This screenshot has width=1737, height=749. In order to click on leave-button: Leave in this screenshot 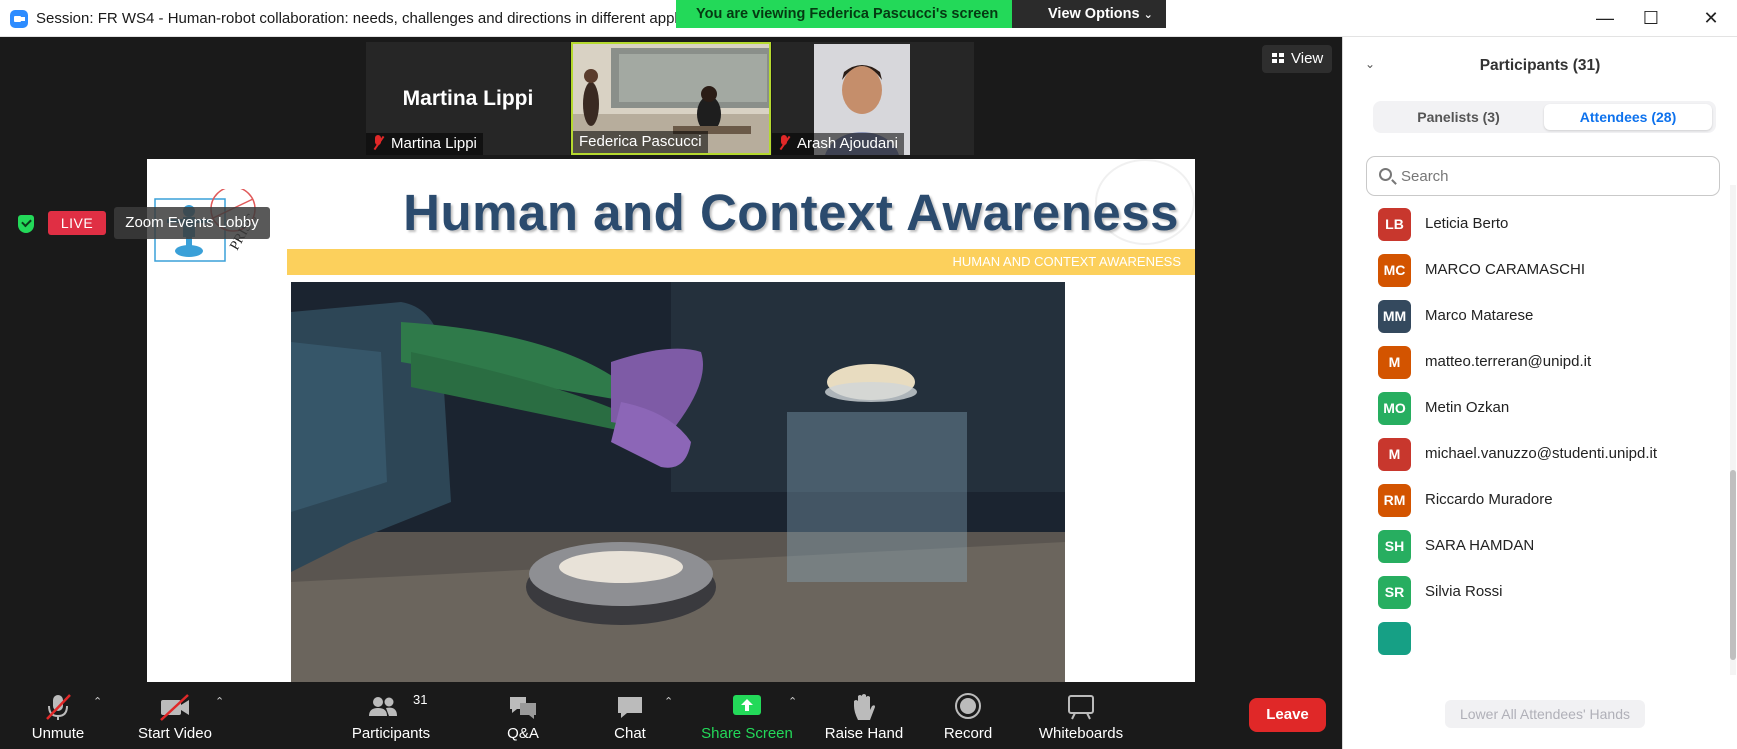, I will do `click(1287, 715)`.